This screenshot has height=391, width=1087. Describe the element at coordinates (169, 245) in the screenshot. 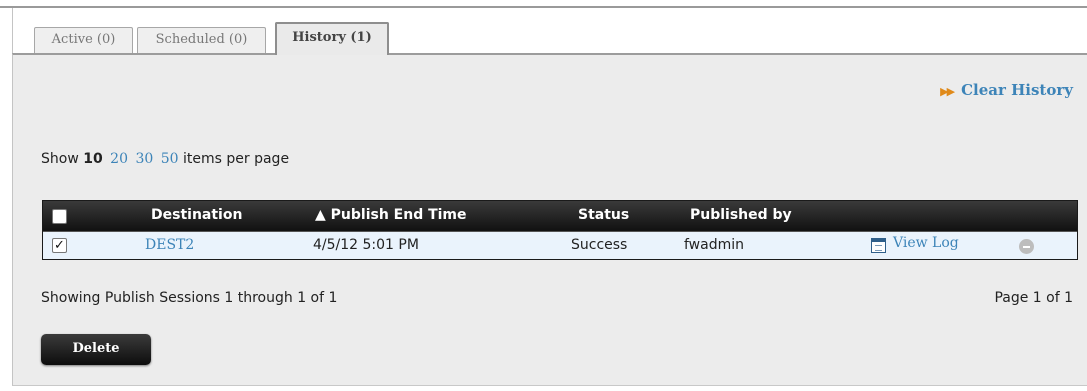

I see `destination-link: DEST2` at that location.